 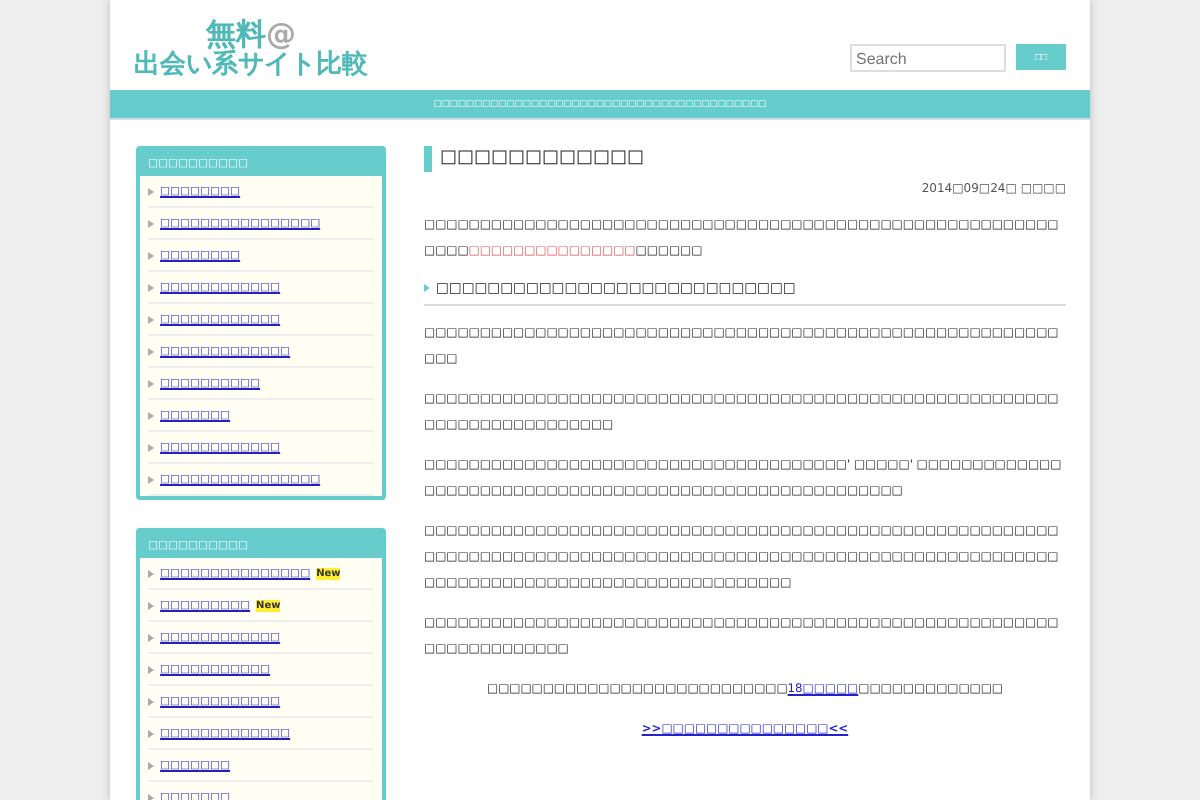 What do you see at coordinates (745, 159) in the screenshot?
I see `article-title: □□□□□□□□□□□□` at bounding box center [745, 159].